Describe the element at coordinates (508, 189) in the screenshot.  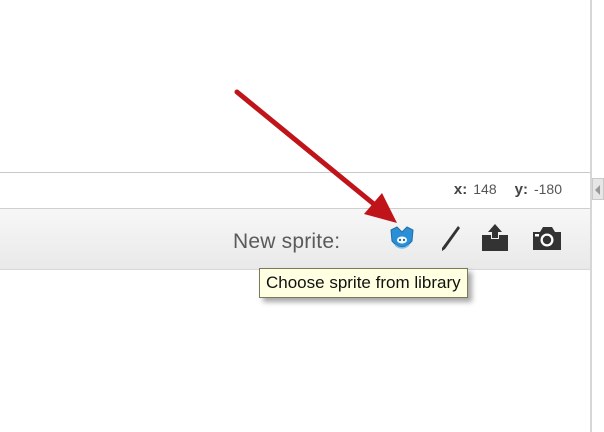
I see `mouse-coordinates: x: 148 y: -180` at that location.